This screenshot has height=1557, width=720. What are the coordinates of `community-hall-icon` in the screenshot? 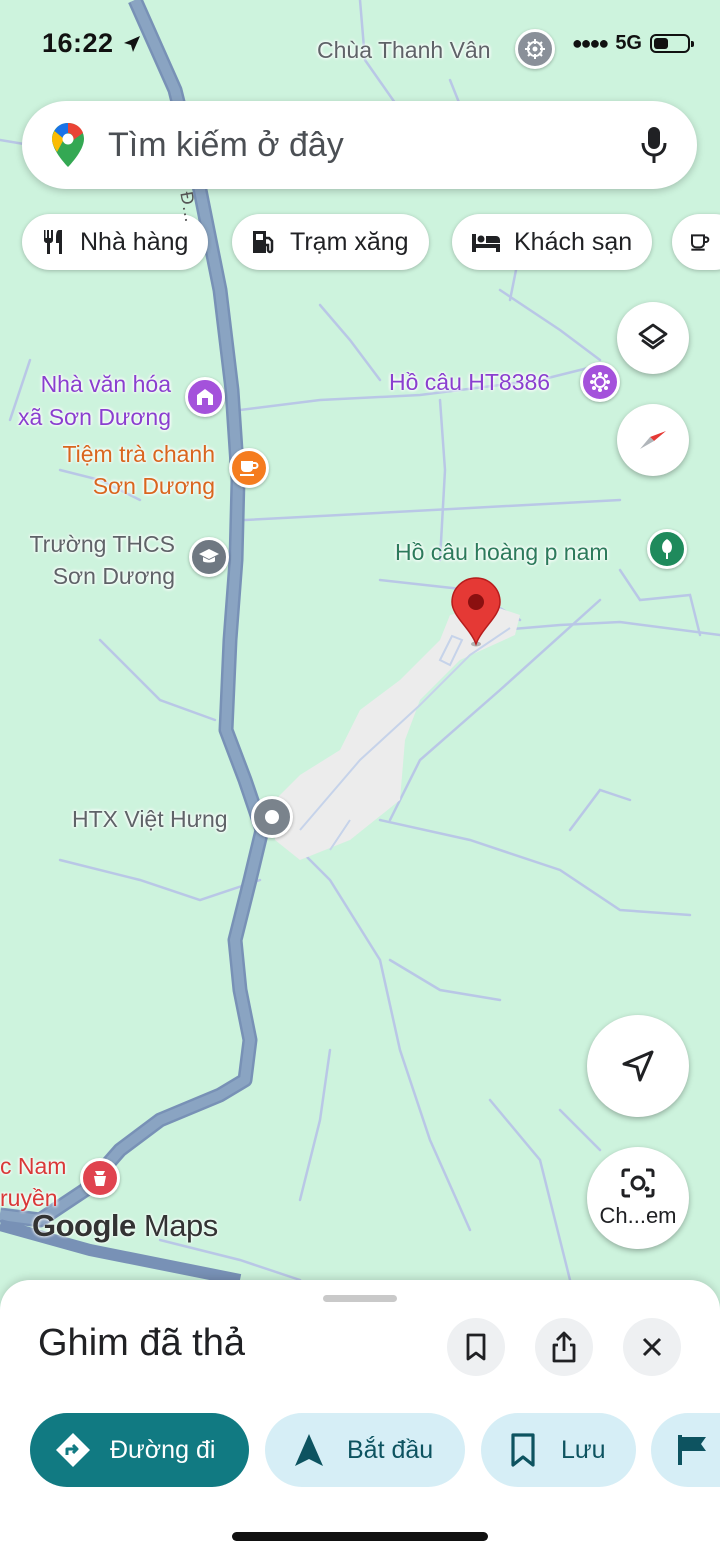 It's located at (205, 397).